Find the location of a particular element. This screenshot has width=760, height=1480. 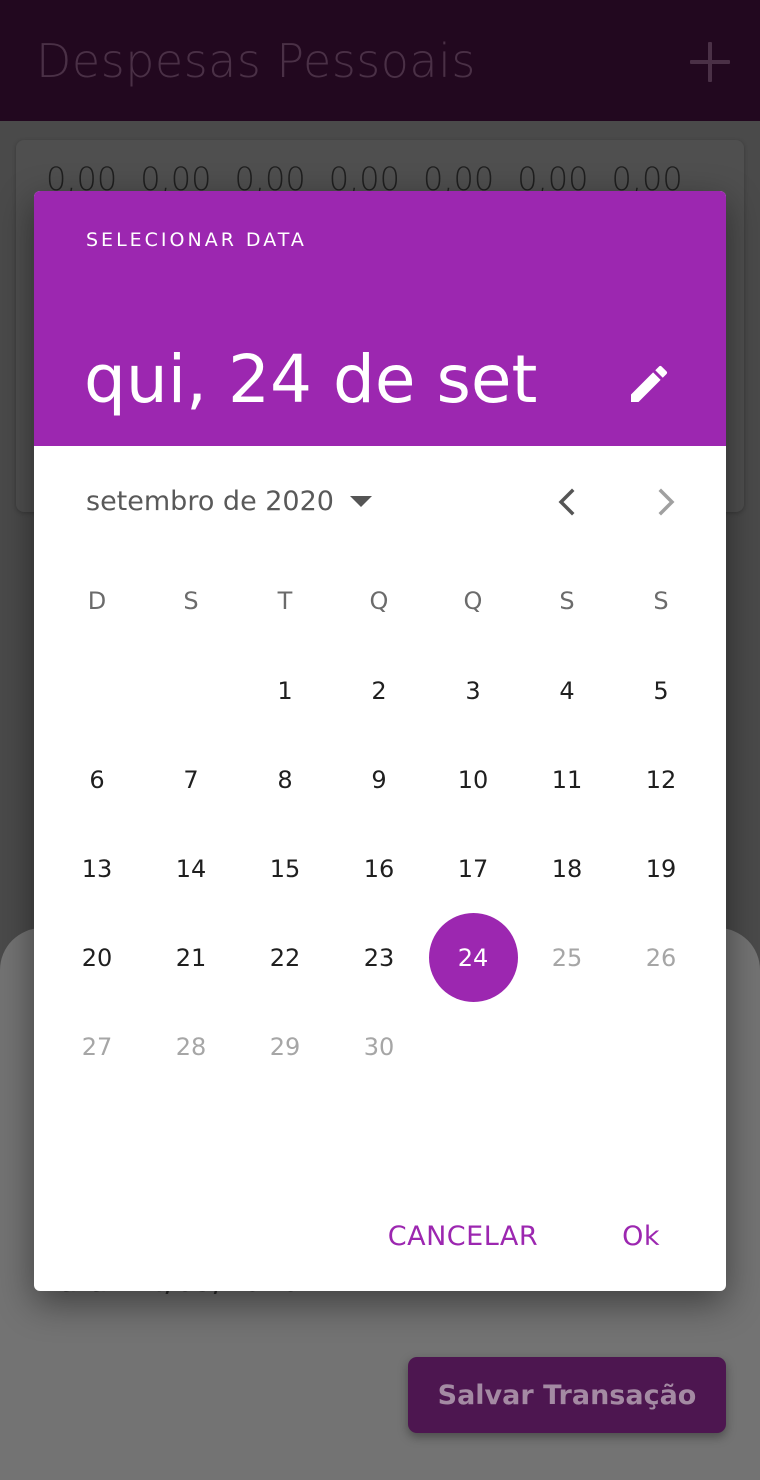

calendar-day-disabled: 30 is located at coordinates (379, 1046).